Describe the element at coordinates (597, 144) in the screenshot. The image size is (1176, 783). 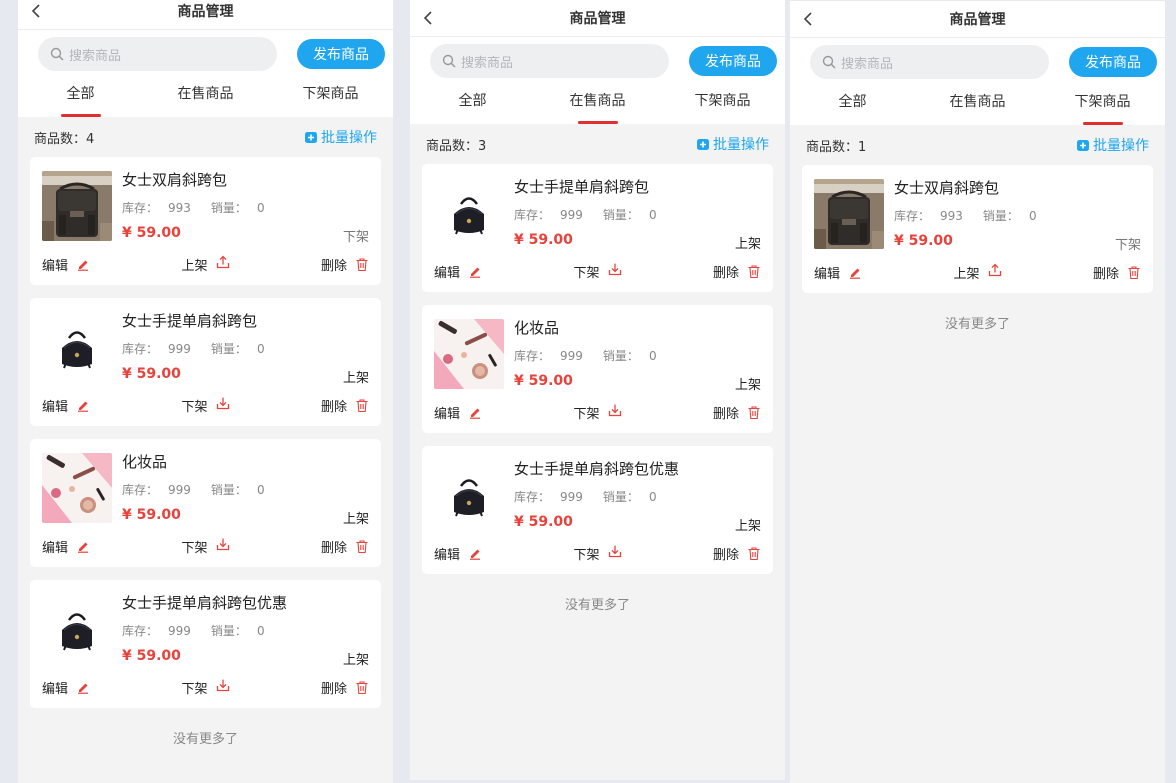
I see `summary-bar: 商品数：3 批量操作` at that location.